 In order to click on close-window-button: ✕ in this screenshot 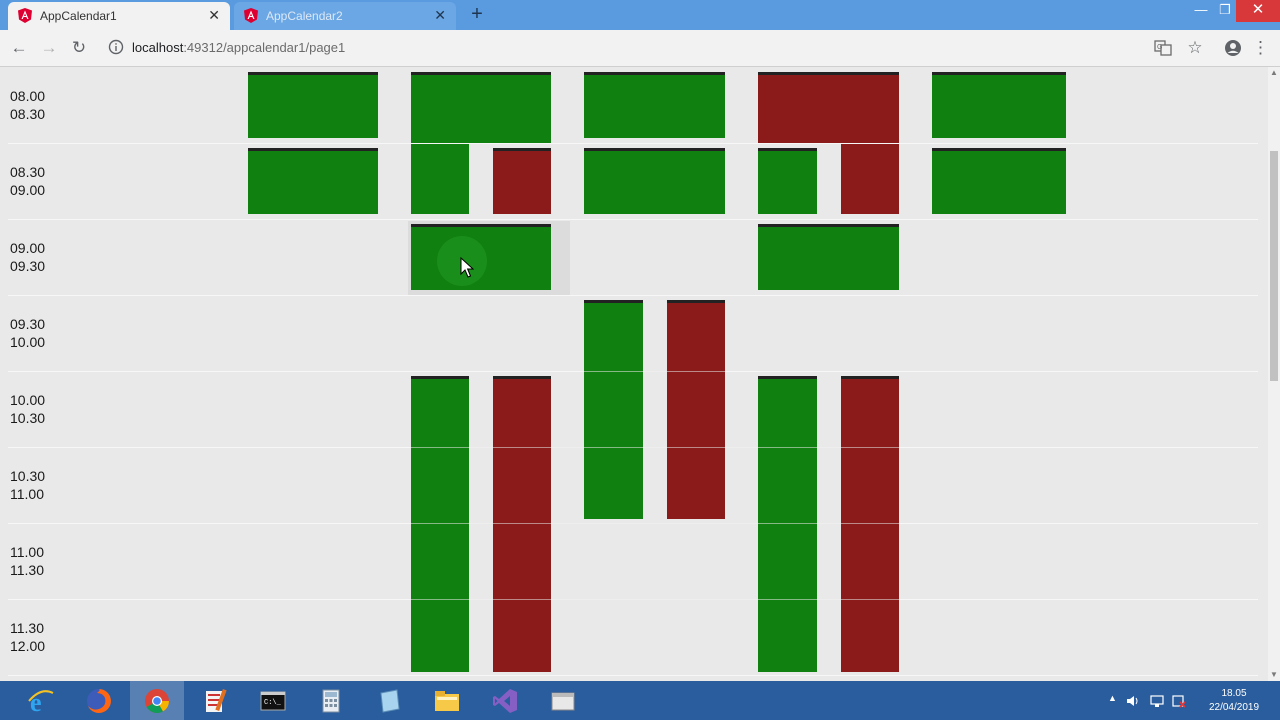, I will do `click(1258, 11)`.